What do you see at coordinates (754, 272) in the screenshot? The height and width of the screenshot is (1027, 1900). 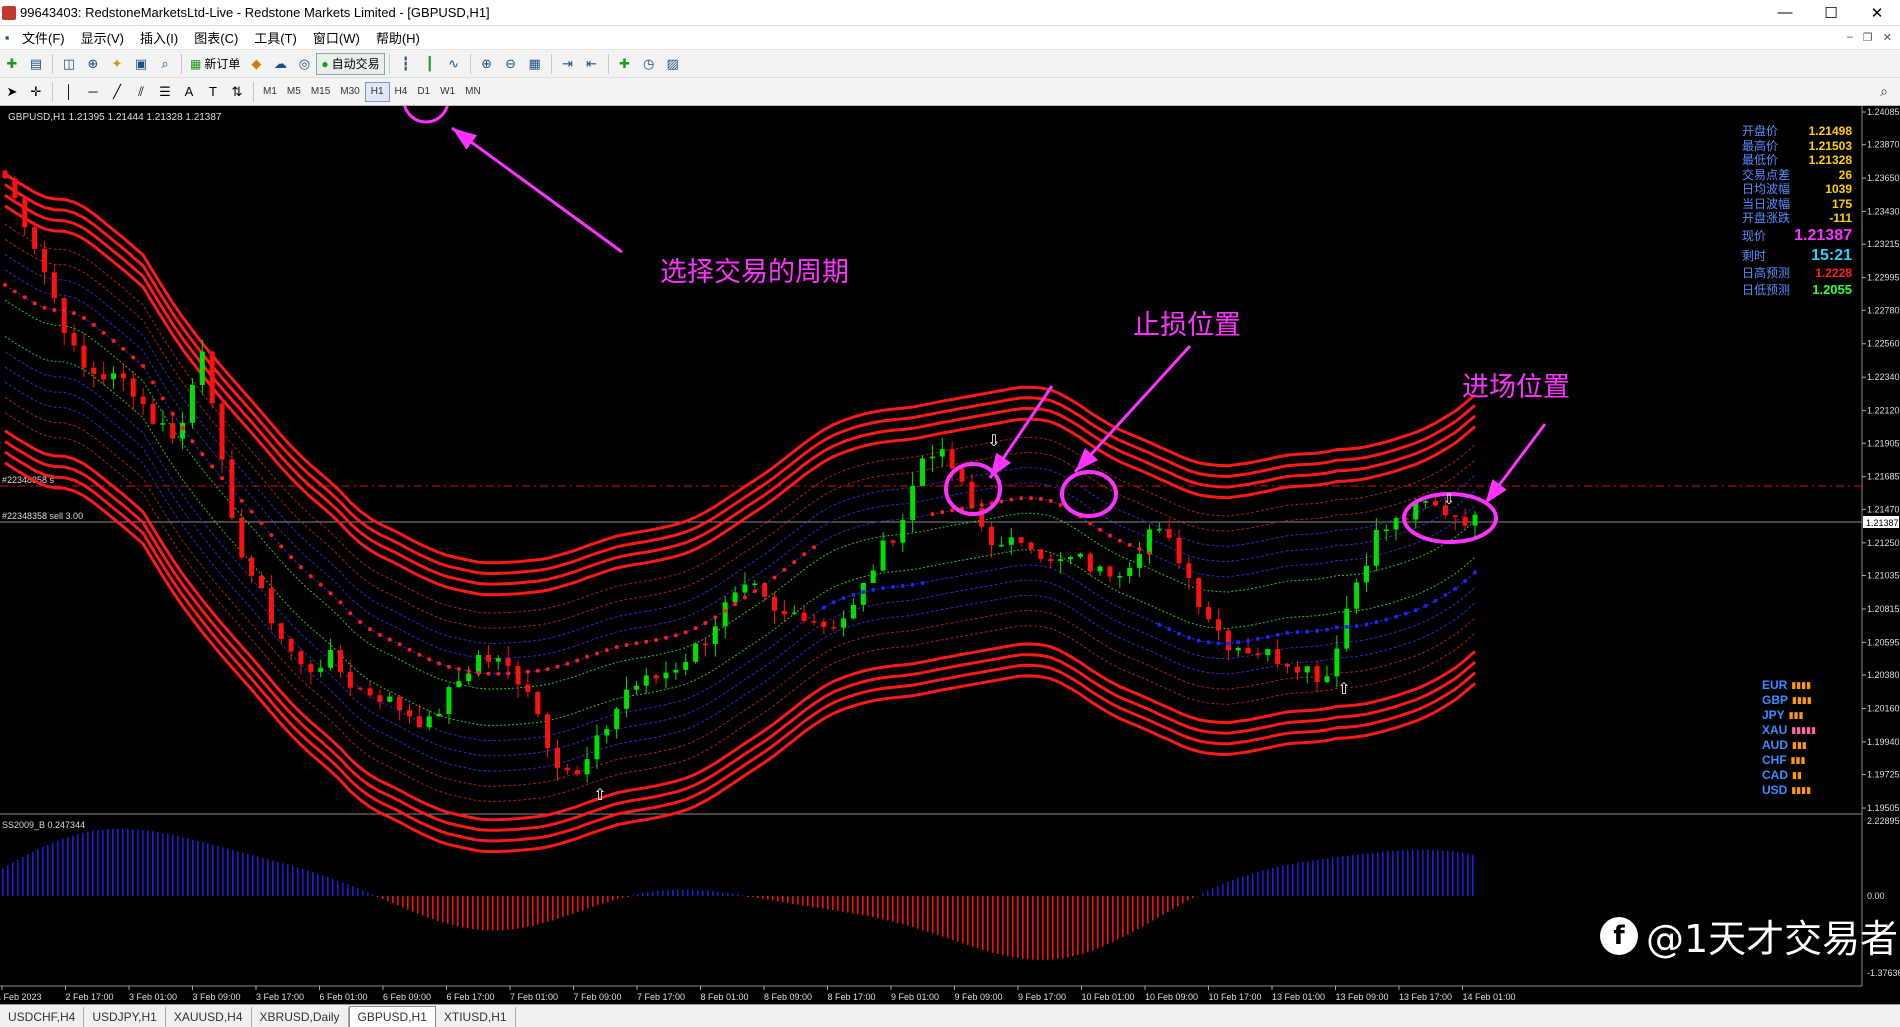 I see `annotation-period: 选择交易的周期` at bounding box center [754, 272].